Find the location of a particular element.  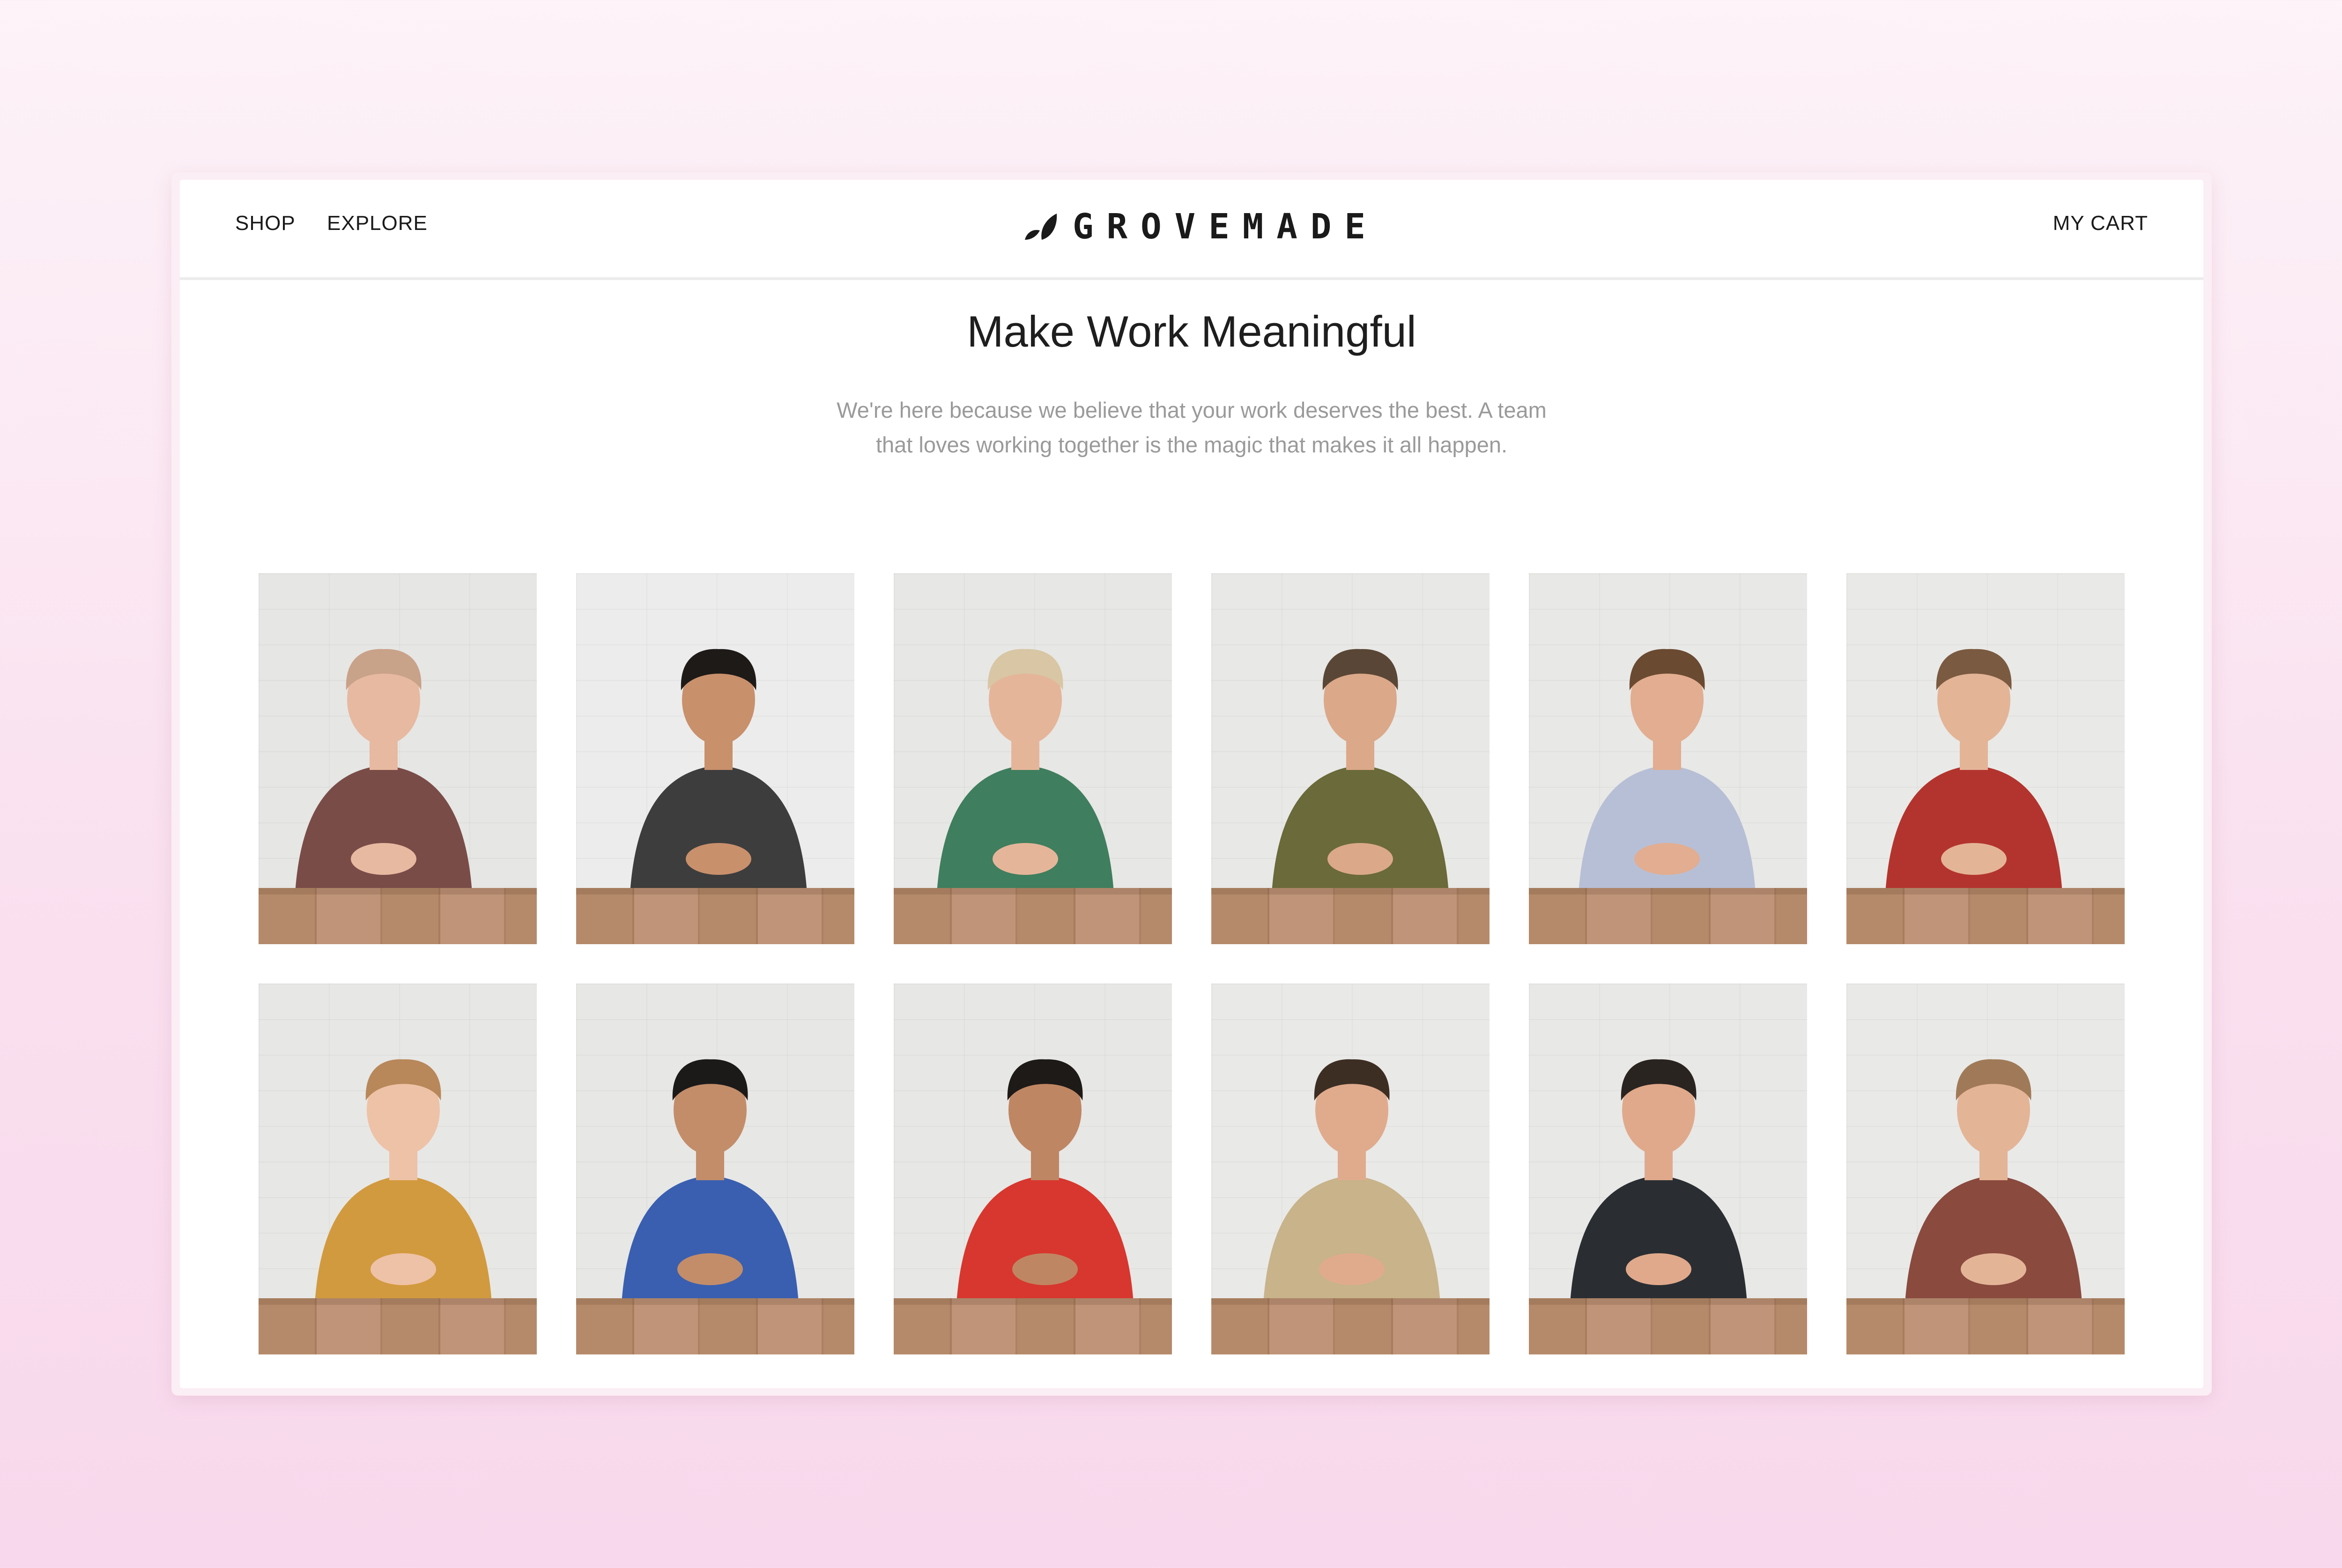

leaf-logo-icon is located at coordinates (1041, 227).